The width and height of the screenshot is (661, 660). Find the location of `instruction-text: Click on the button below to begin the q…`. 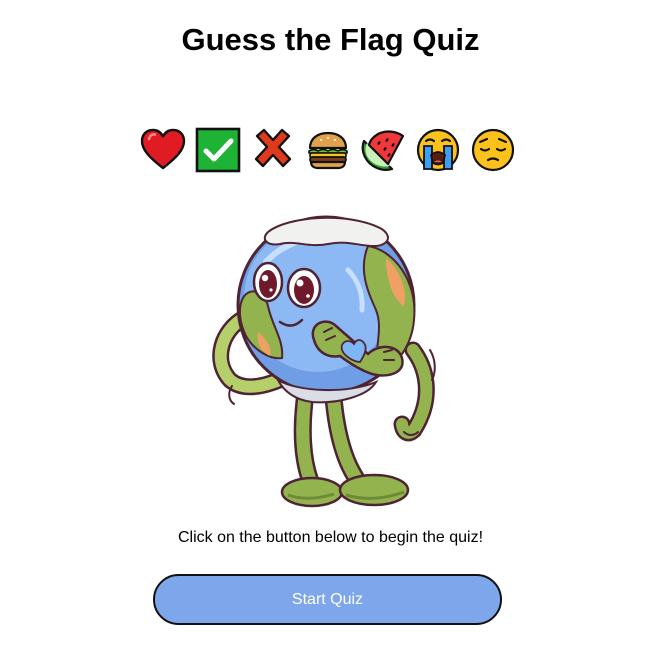

instruction-text: Click on the button below to begin the q… is located at coordinates (330, 537).